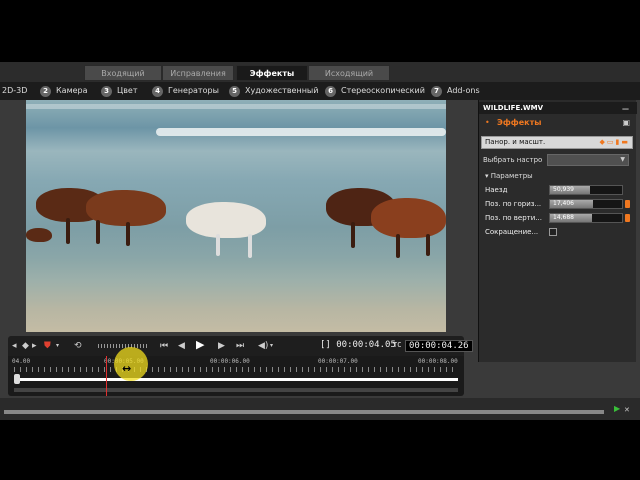 The image size is (640, 480). What do you see at coordinates (301, 132) in the screenshot?
I see `wave-foam` at bounding box center [301, 132].